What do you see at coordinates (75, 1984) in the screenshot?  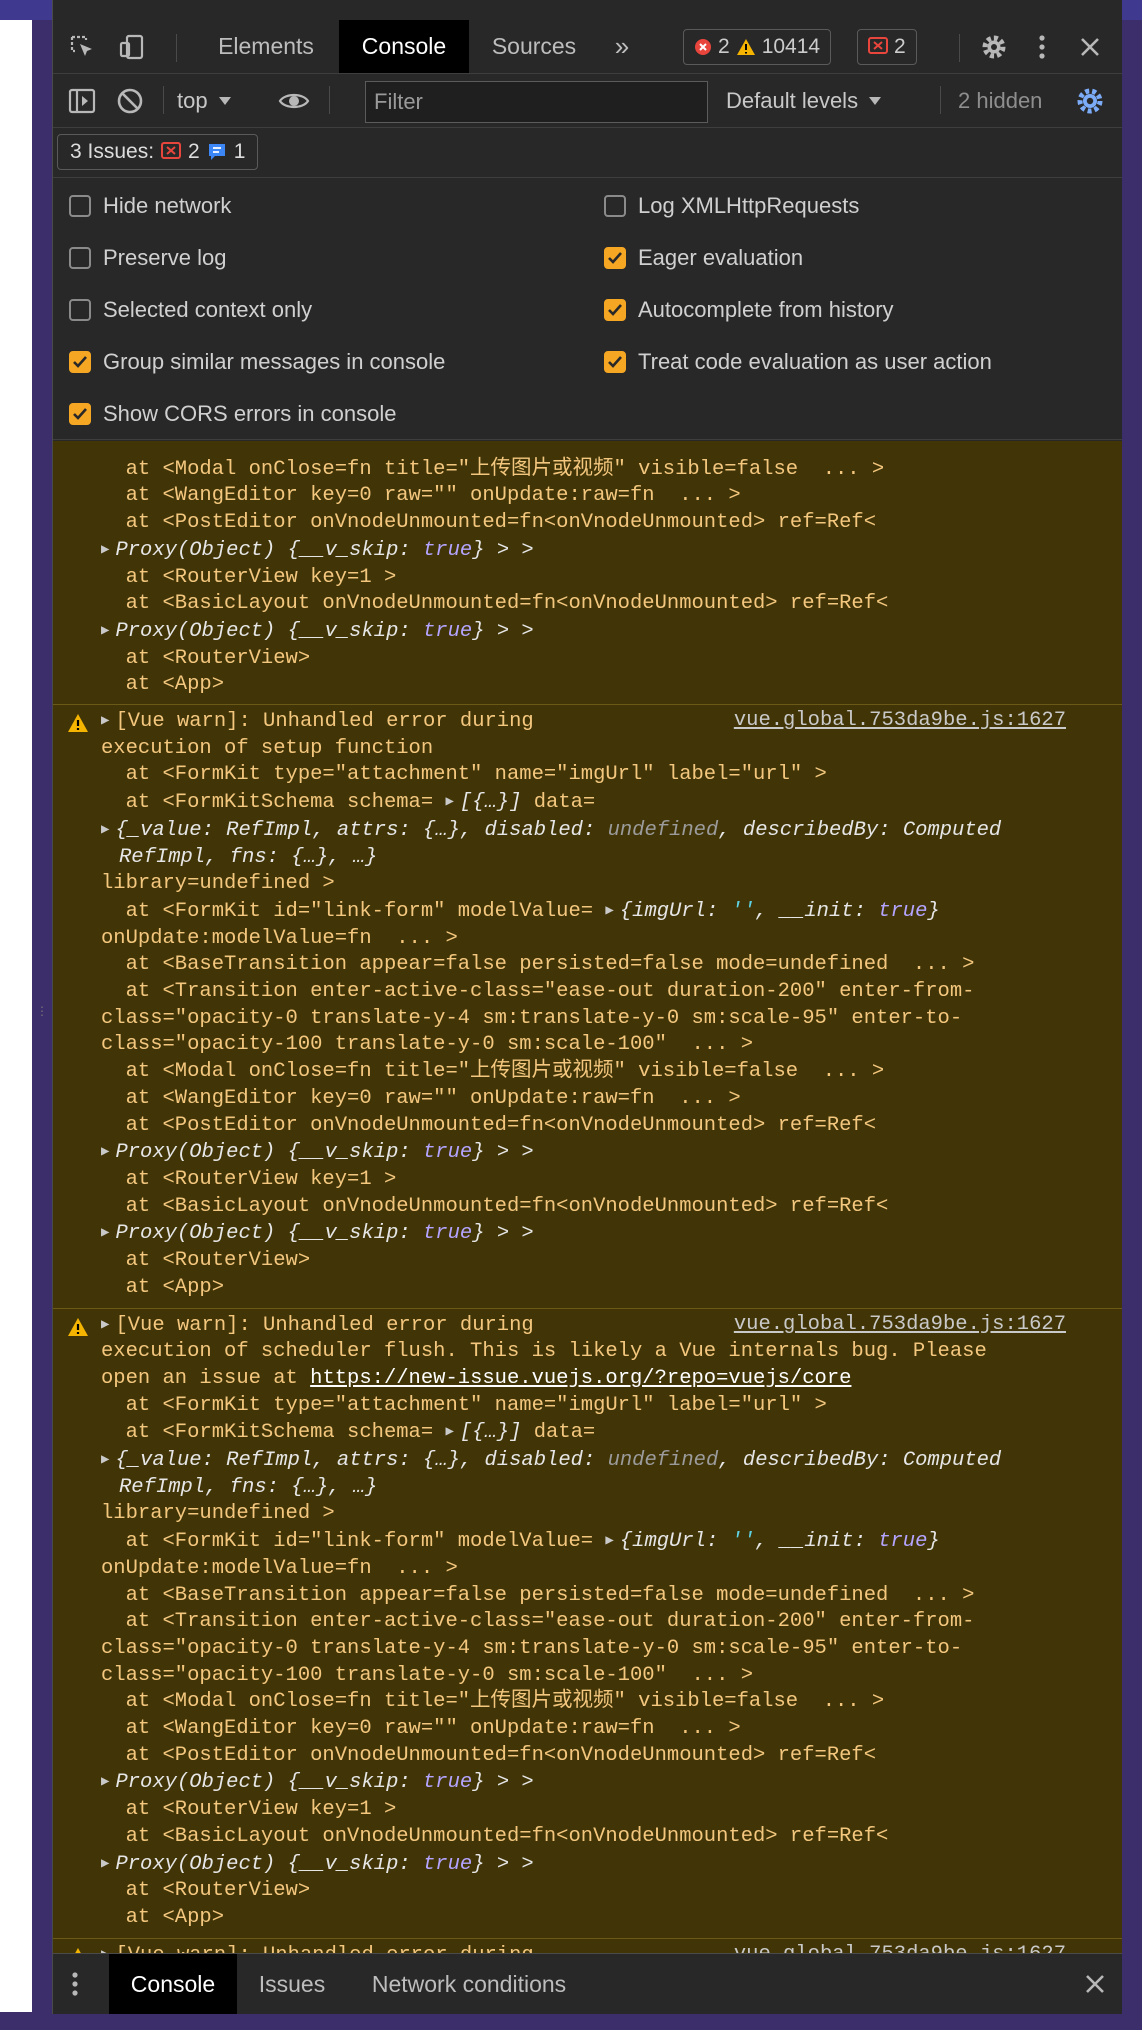 I see `drawer-menu-icon` at bounding box center [75, 1984].